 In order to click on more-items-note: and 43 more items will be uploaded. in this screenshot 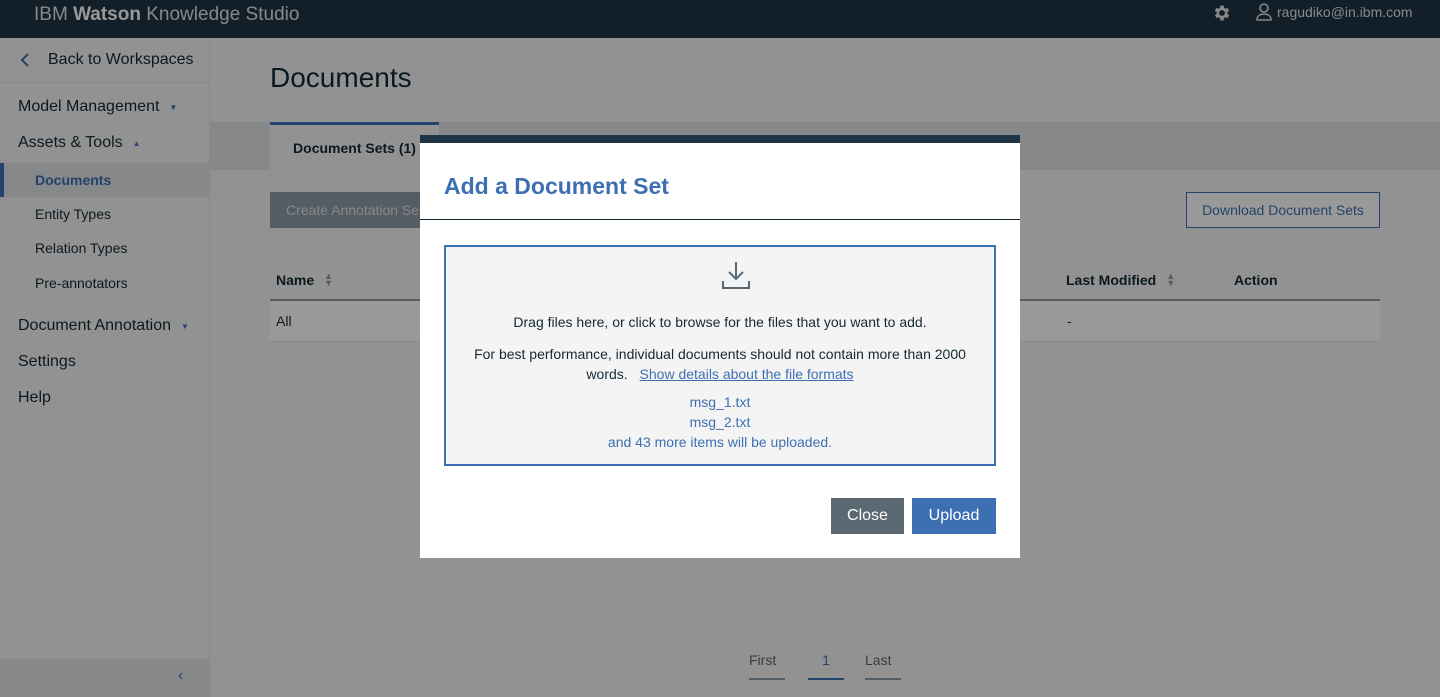, I will do `click(720, 442)`.